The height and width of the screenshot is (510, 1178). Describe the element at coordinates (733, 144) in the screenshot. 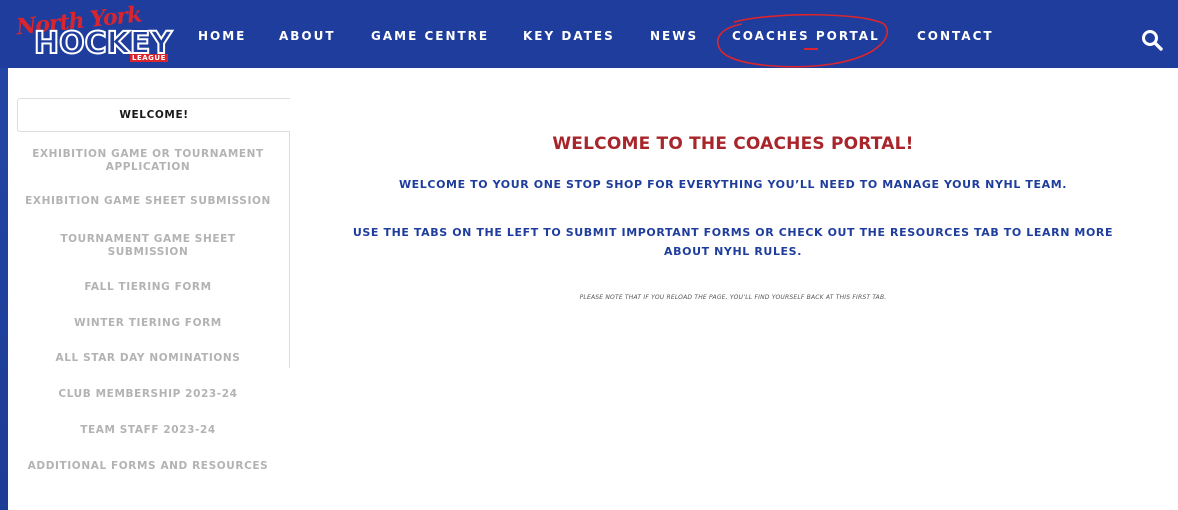

I see `page-title: WELCOME TO THE COACHES PORTAL!` at that location.